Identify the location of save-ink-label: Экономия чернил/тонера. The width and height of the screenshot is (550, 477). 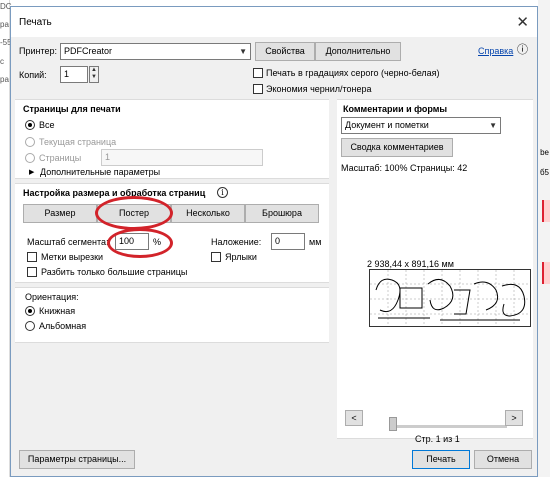
(319, 89).